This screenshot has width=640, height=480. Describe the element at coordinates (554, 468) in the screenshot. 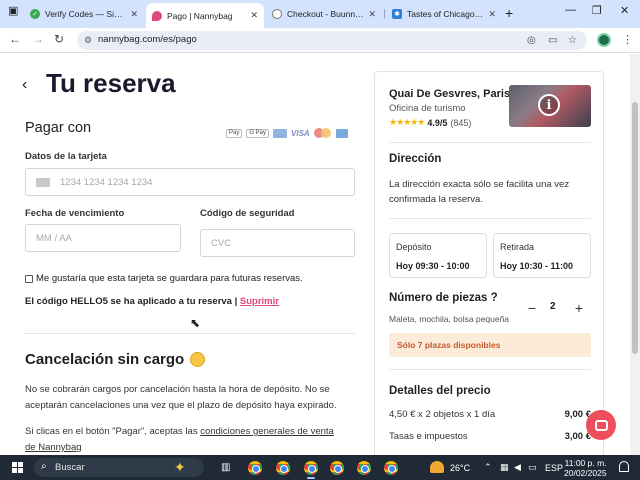

I see `language-indicator: ESP` at that location.